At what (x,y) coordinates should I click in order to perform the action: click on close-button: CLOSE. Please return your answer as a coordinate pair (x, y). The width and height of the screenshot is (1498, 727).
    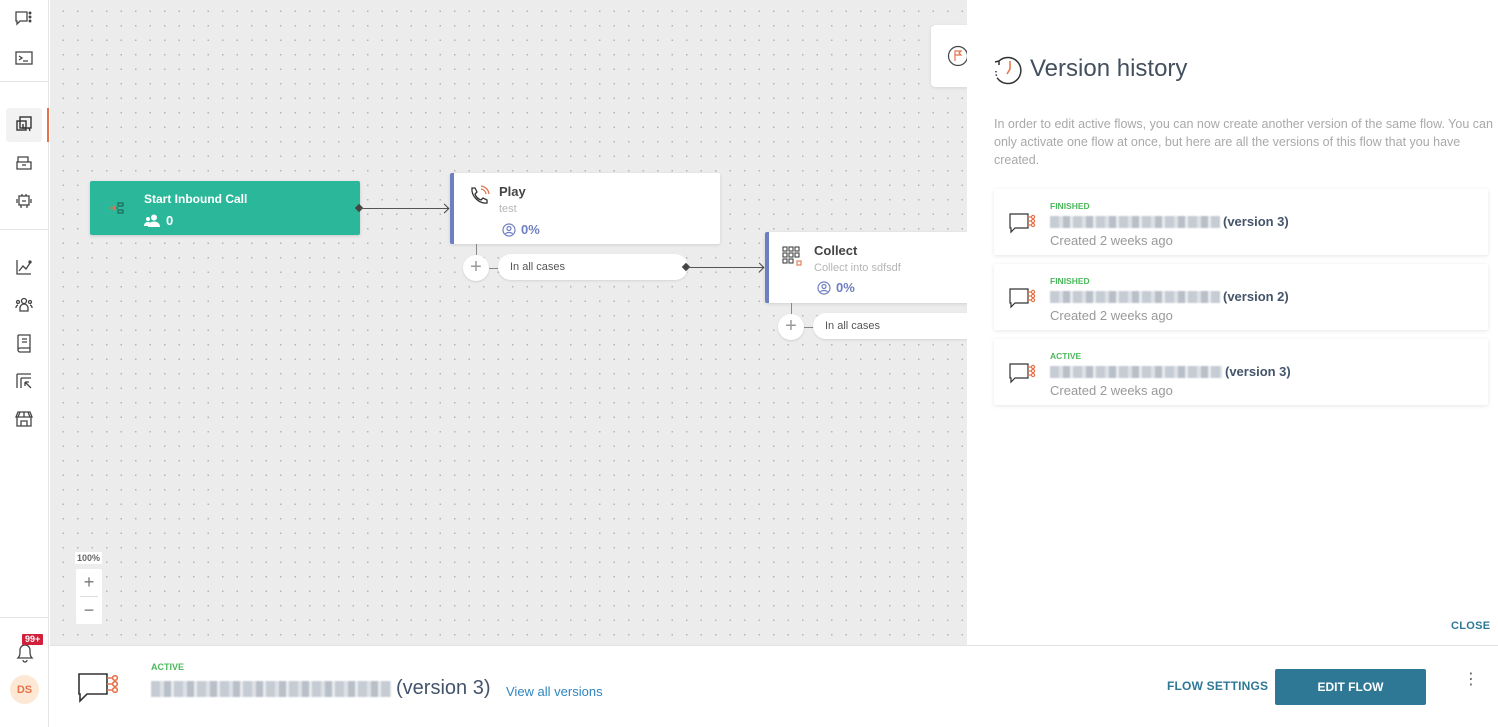
    Looking at the image, I should click on (1470, 626).